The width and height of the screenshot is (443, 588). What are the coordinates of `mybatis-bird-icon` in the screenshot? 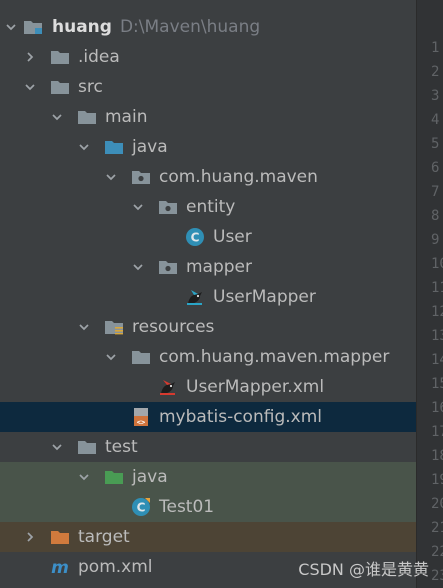 It's located at (194, 297).